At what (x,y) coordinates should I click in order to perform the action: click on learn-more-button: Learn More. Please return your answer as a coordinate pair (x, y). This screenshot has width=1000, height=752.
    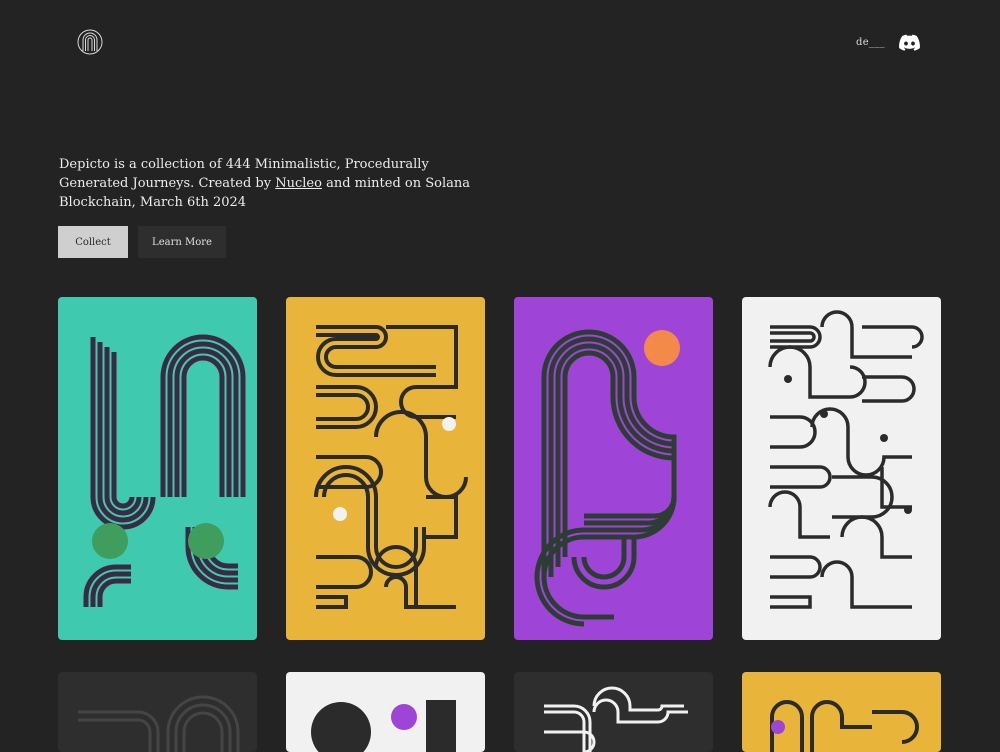
    Looking at the image, I should click on (182, 242).